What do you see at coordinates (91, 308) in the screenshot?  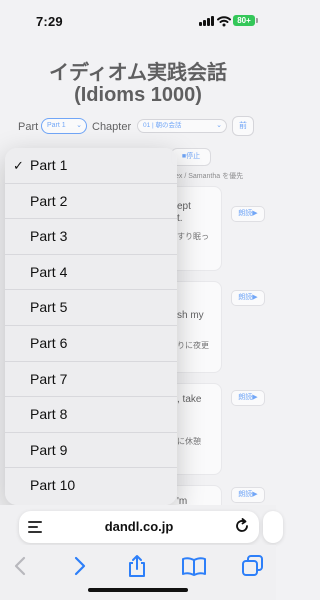 I see `dropdown-option-part-5: Part 5` at bounding box center [91, 308].